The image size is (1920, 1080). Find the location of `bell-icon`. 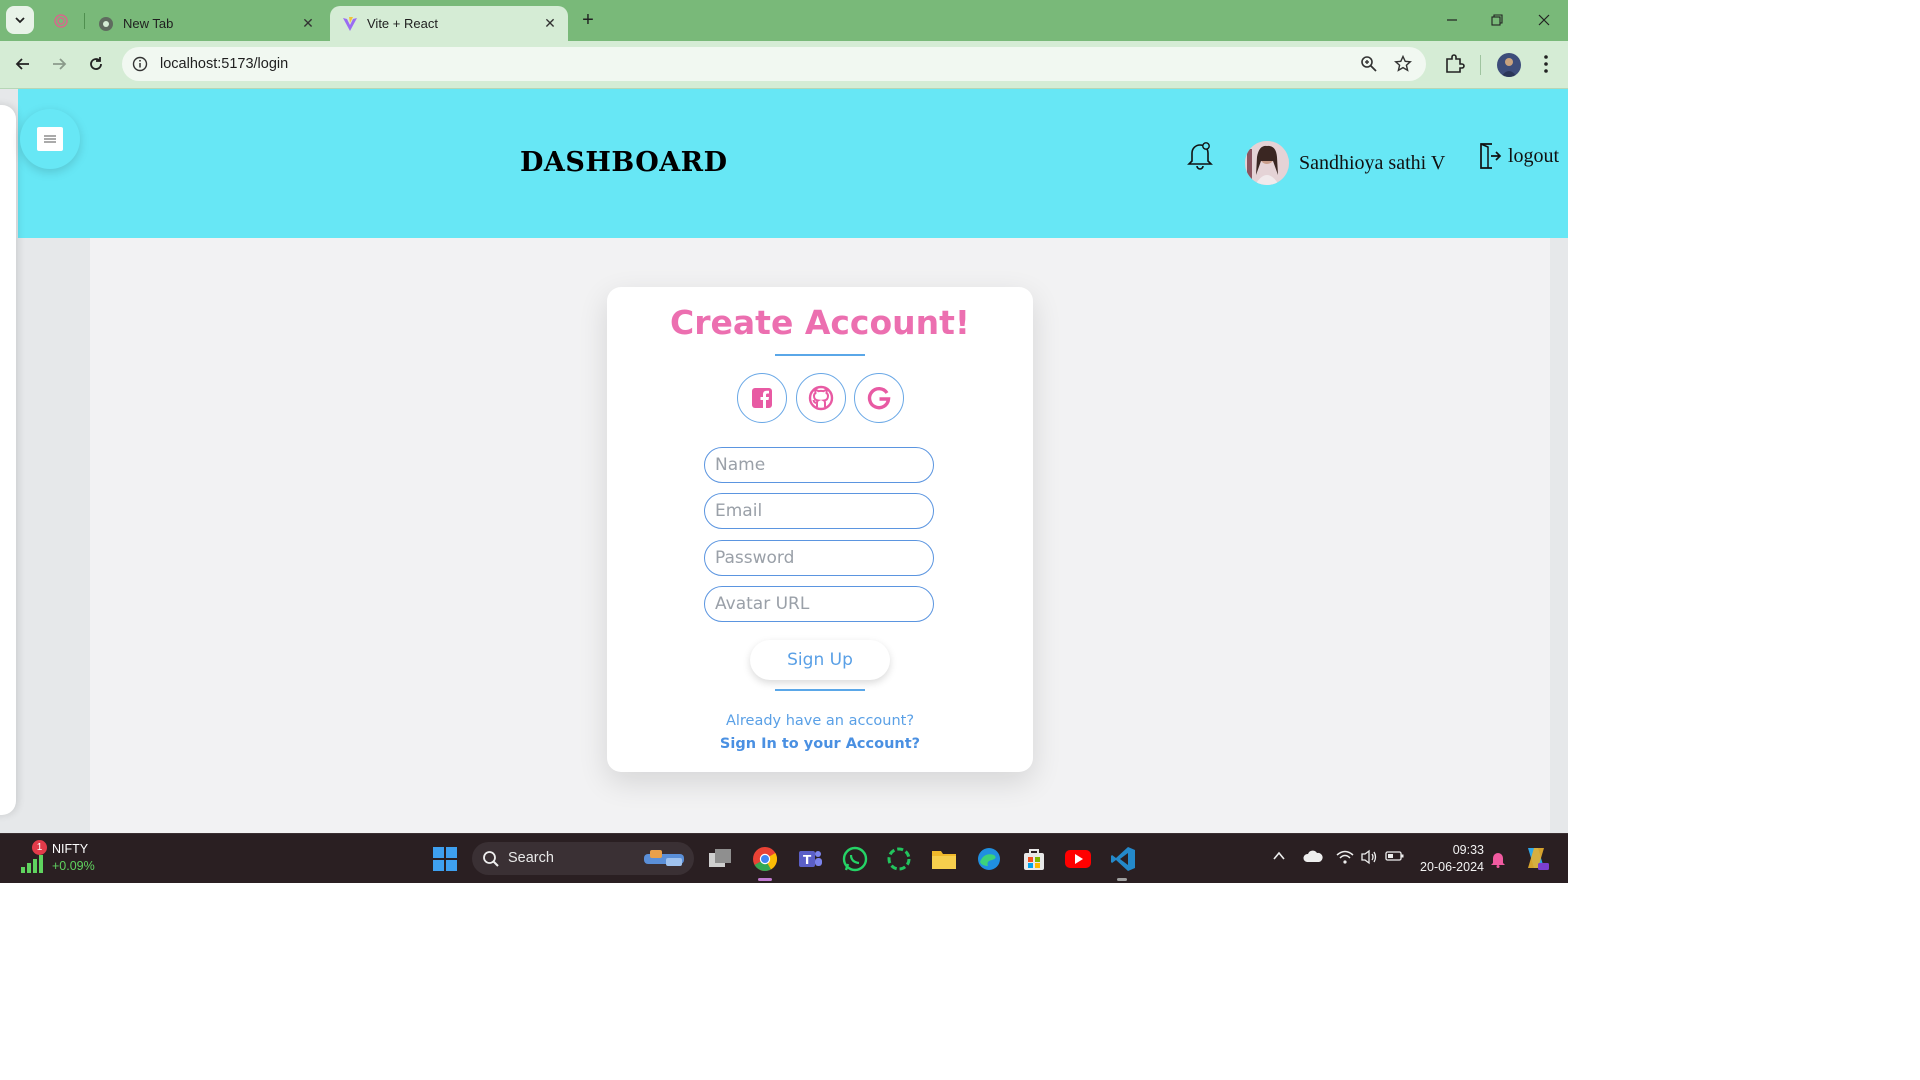

bell-icon is located at coordinates (1200, 155).